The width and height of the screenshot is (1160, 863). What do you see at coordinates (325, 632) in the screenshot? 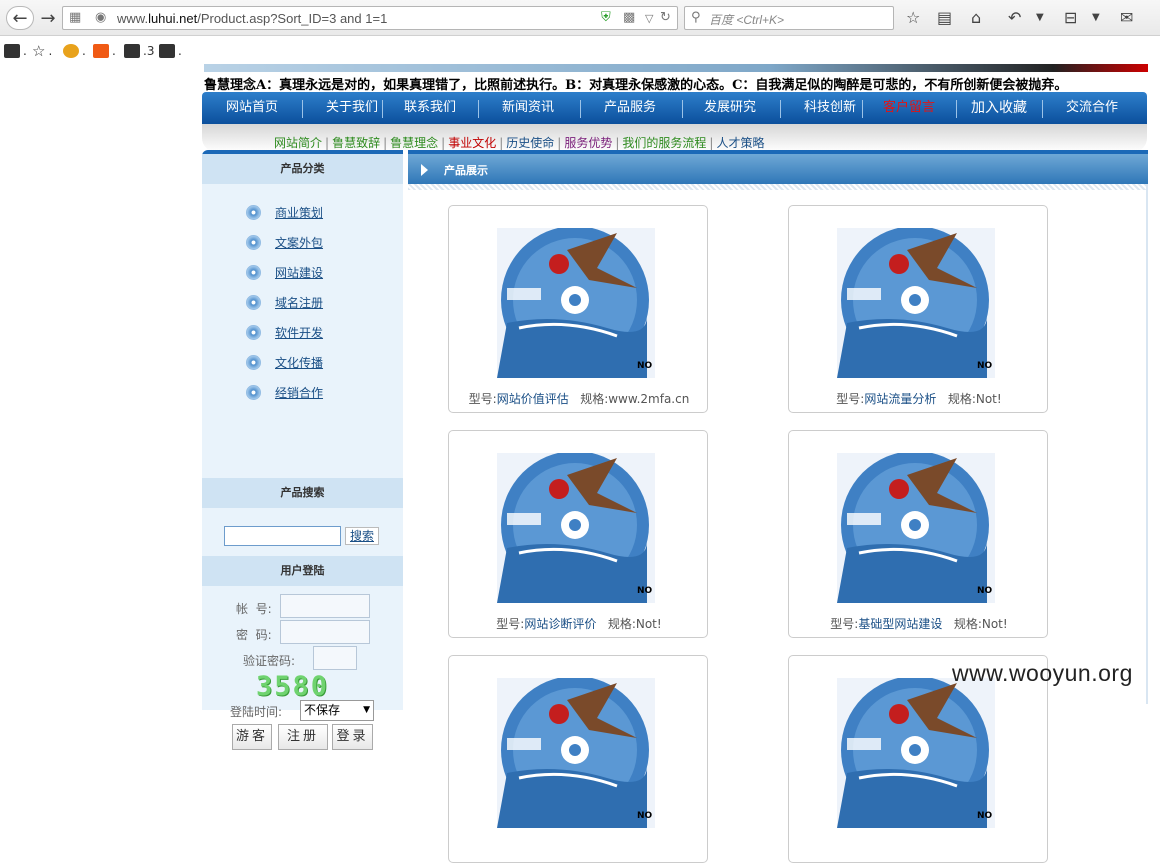
I see `password-input` at bounding box center [325, 632].